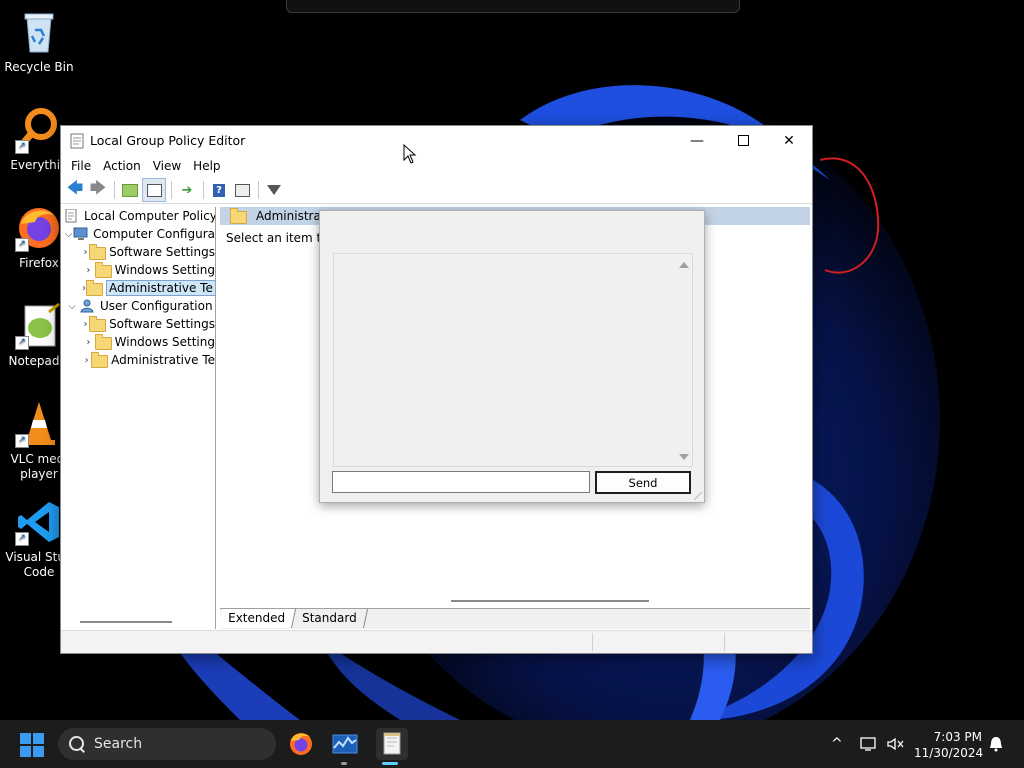 This screenshot has height=768, width=1024. I want to click on notepadpp-icon: ↗, so click(39, 326).